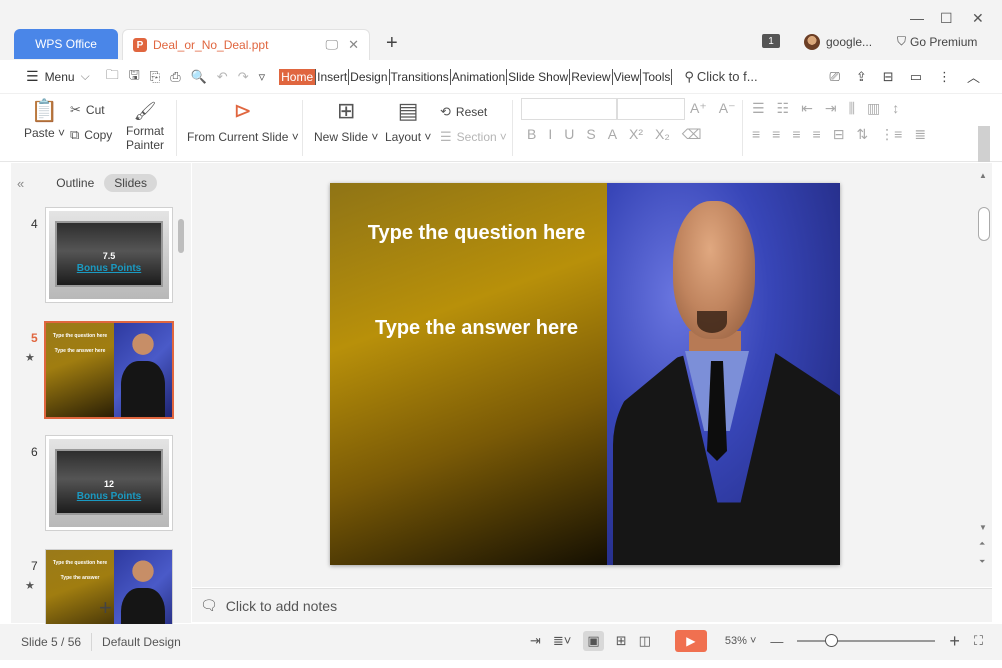  I want to click on zoom-level: 53% ˅, so click(741, 641).